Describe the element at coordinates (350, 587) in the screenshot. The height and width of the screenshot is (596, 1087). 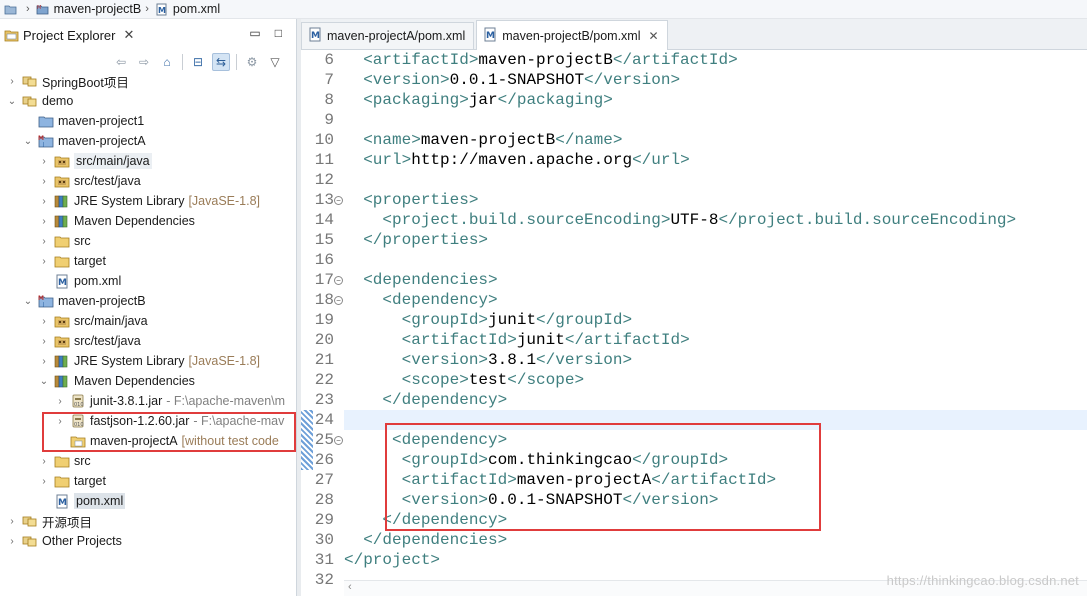
I see `scroll-left-icon: ‹` at that location.